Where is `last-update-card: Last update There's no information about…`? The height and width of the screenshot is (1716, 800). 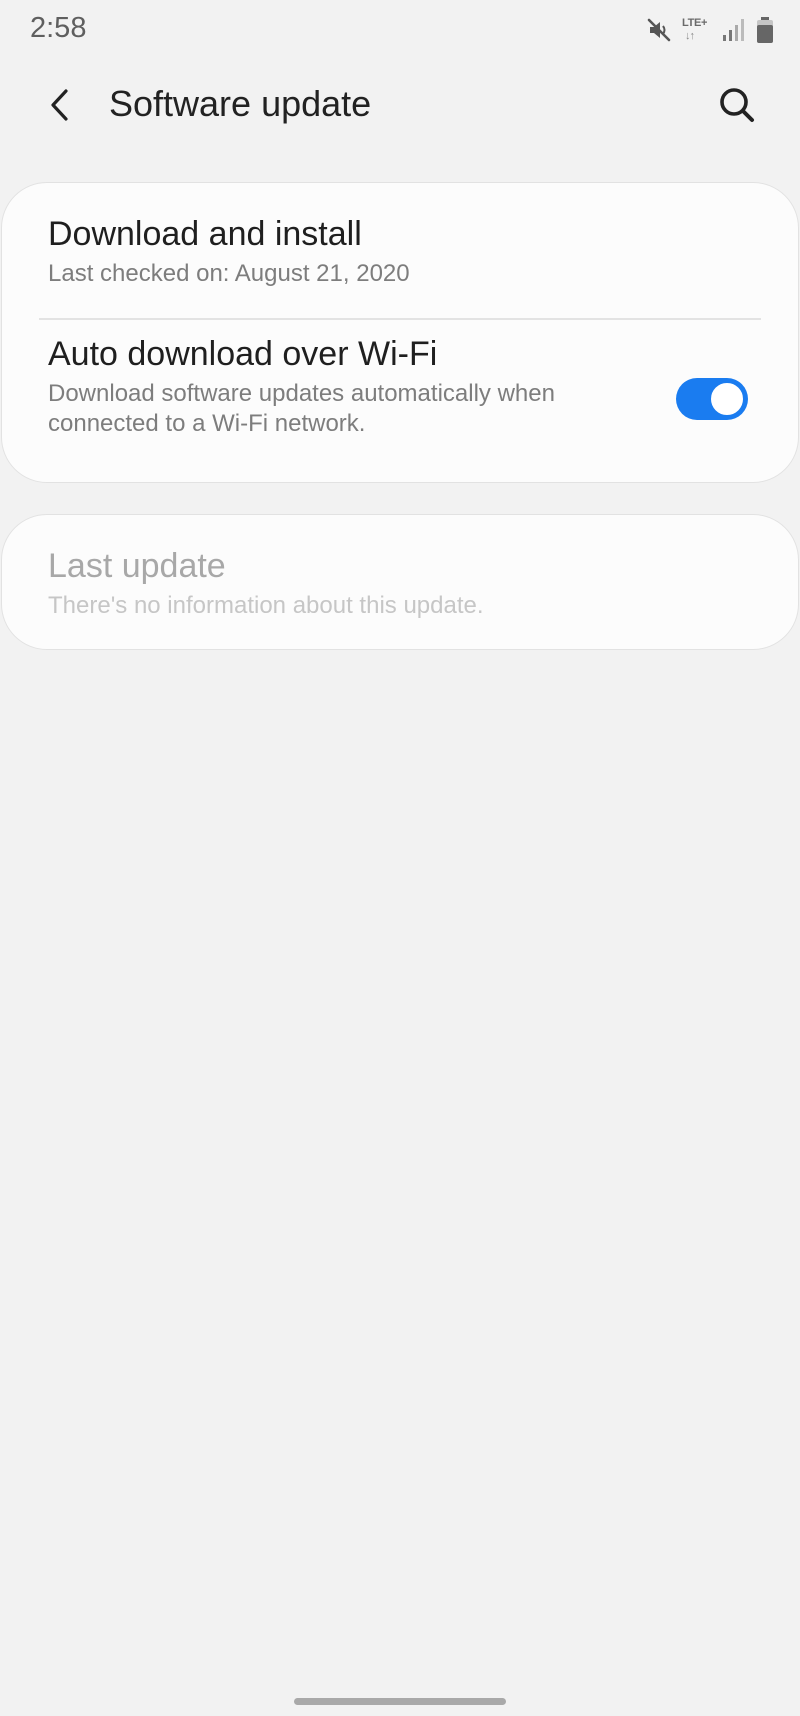
last-update-card: Last update There's no information about… is located at coordinates (400, 582).